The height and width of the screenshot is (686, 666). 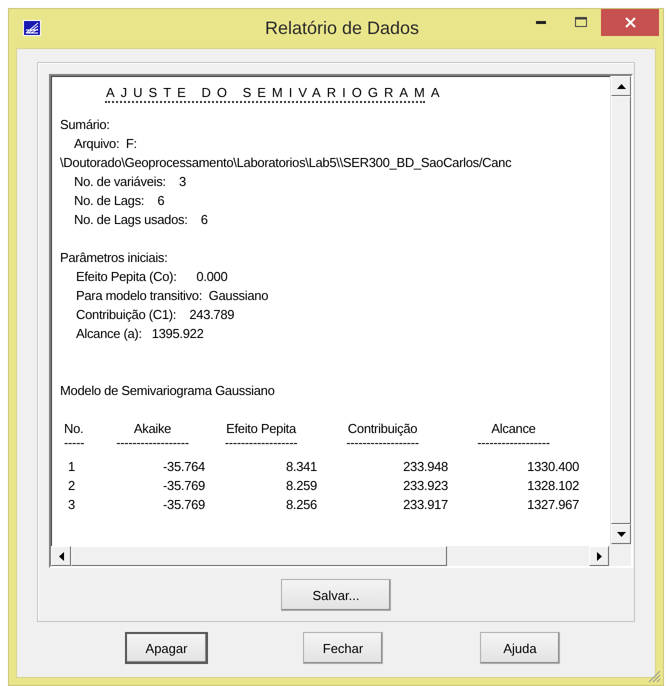 What do you see at coordinates (552, 467) in the screenshot?
I see `table-cell-text: 1330.400` at bounding box center [552, 467].